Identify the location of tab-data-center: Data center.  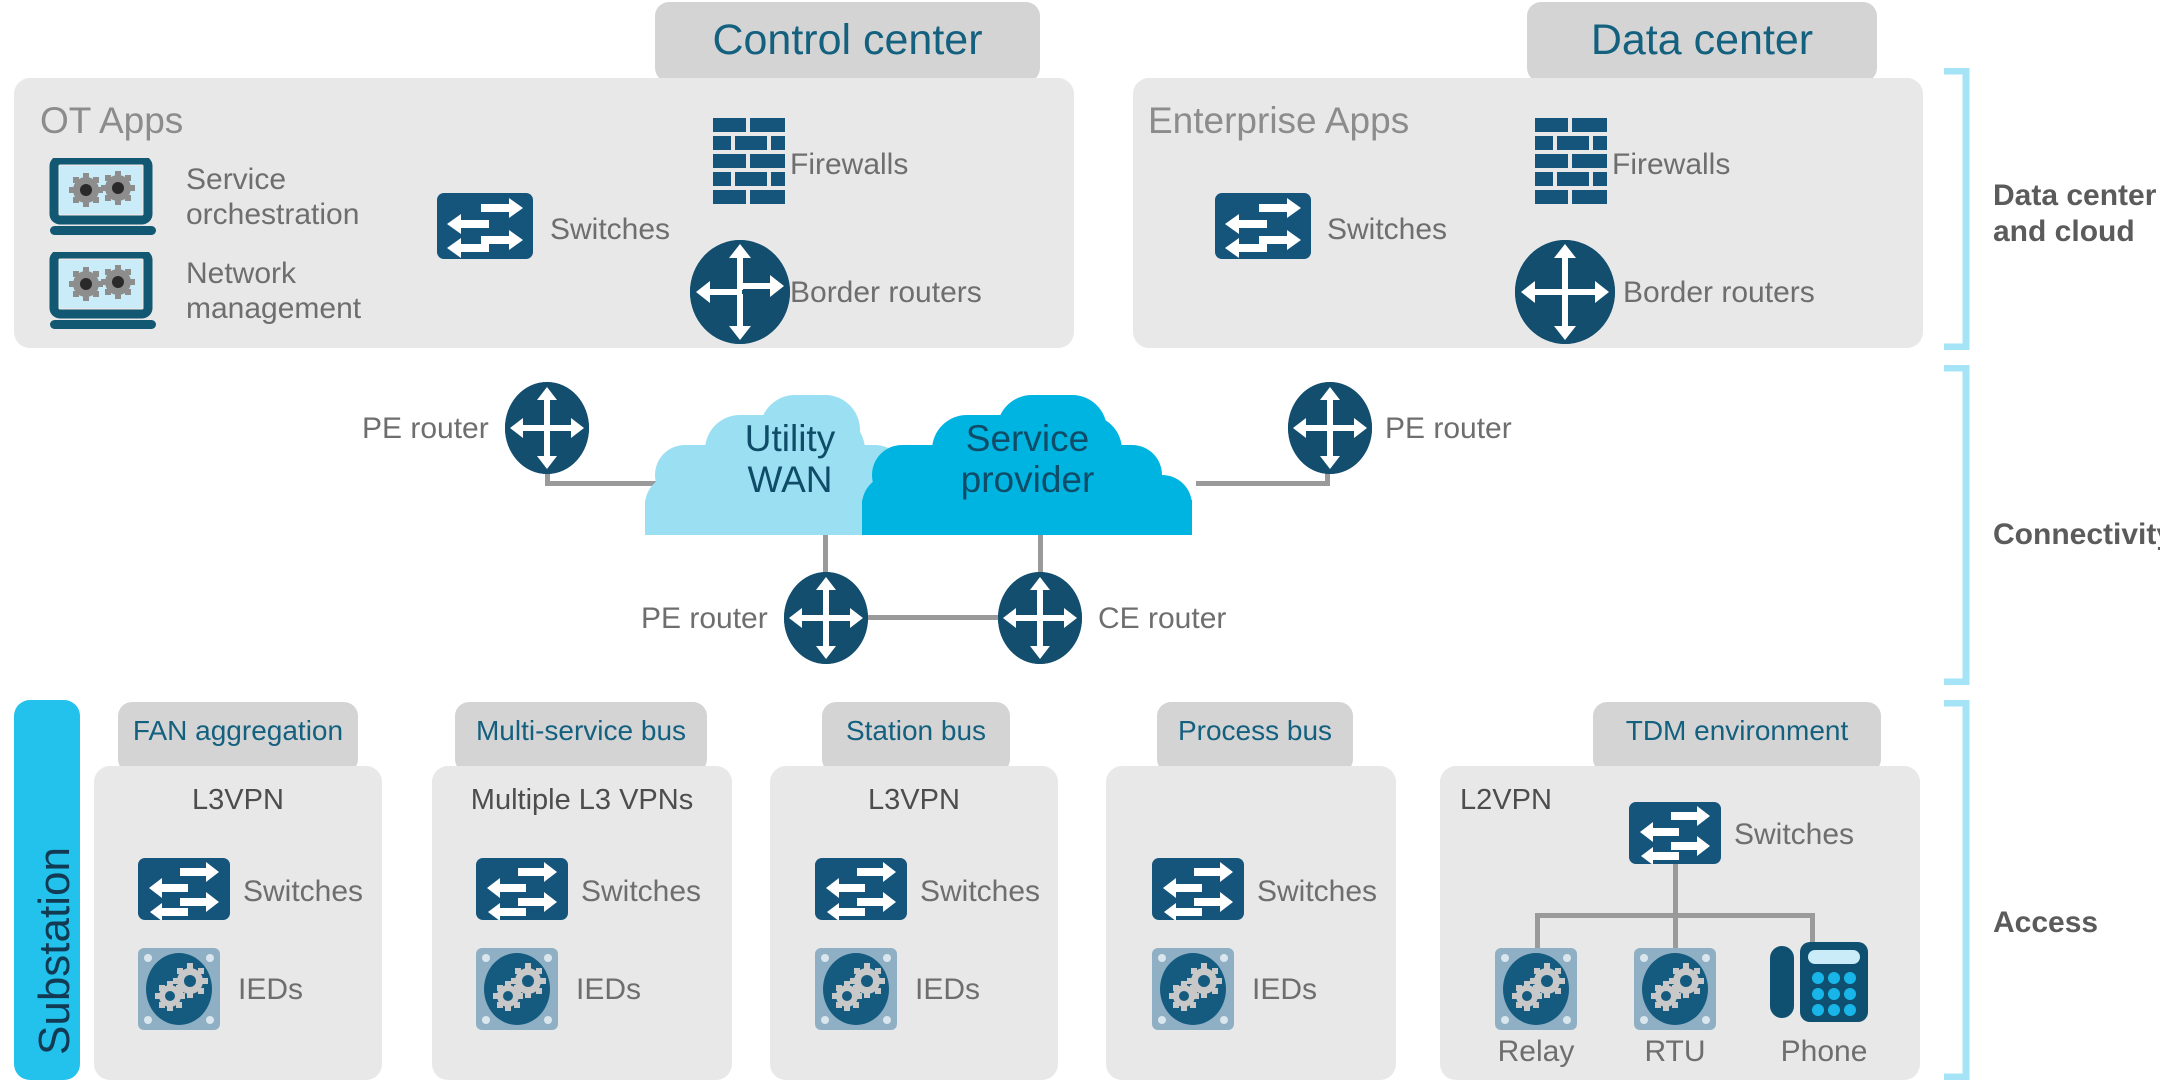
(1702, 42).